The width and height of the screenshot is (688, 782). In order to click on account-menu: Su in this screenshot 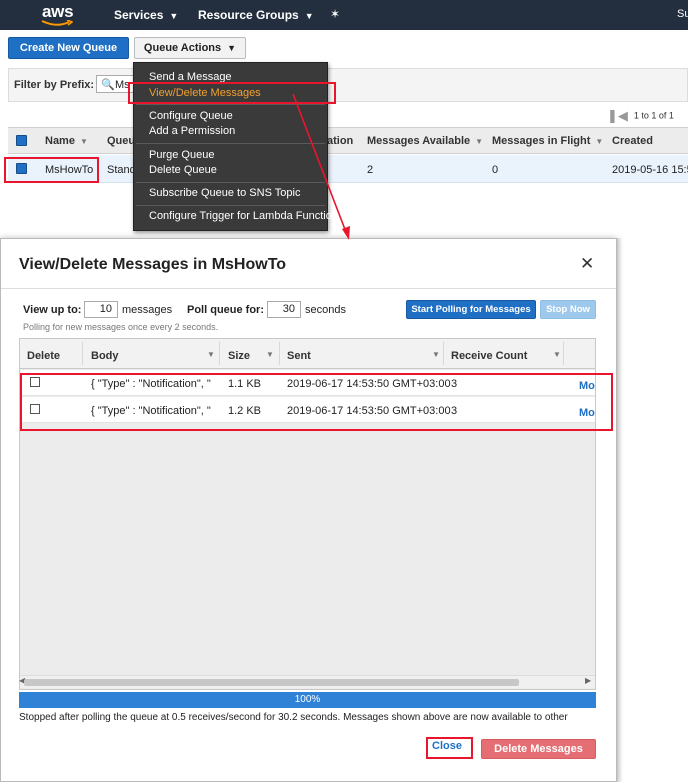, I will do `click(682, 14)`.